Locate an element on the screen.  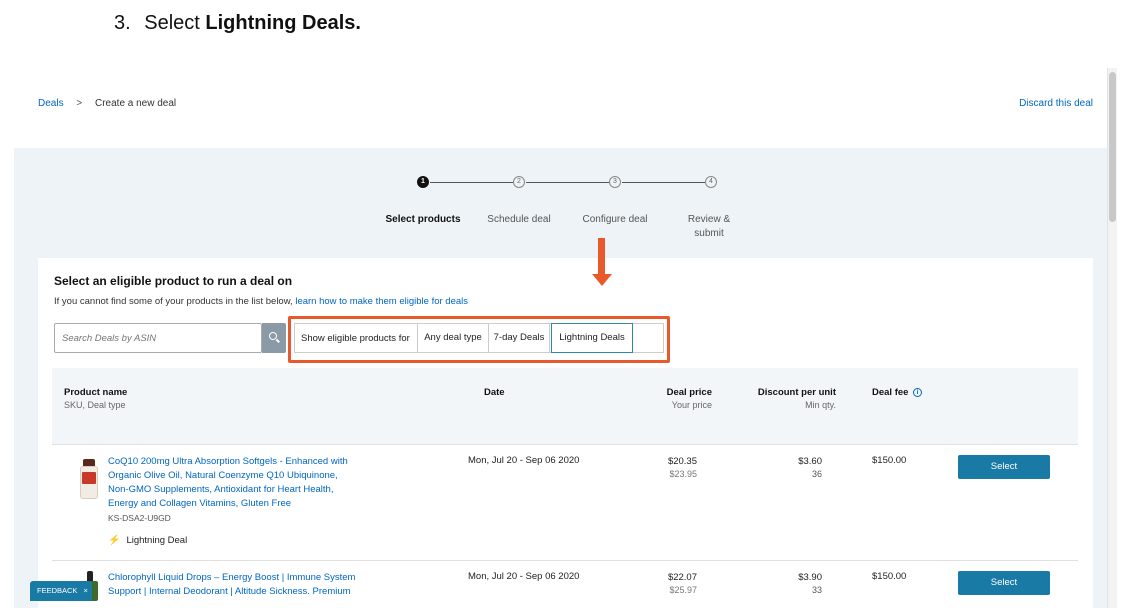
step-4-dot: 4 is located at coordinates (711, 182).